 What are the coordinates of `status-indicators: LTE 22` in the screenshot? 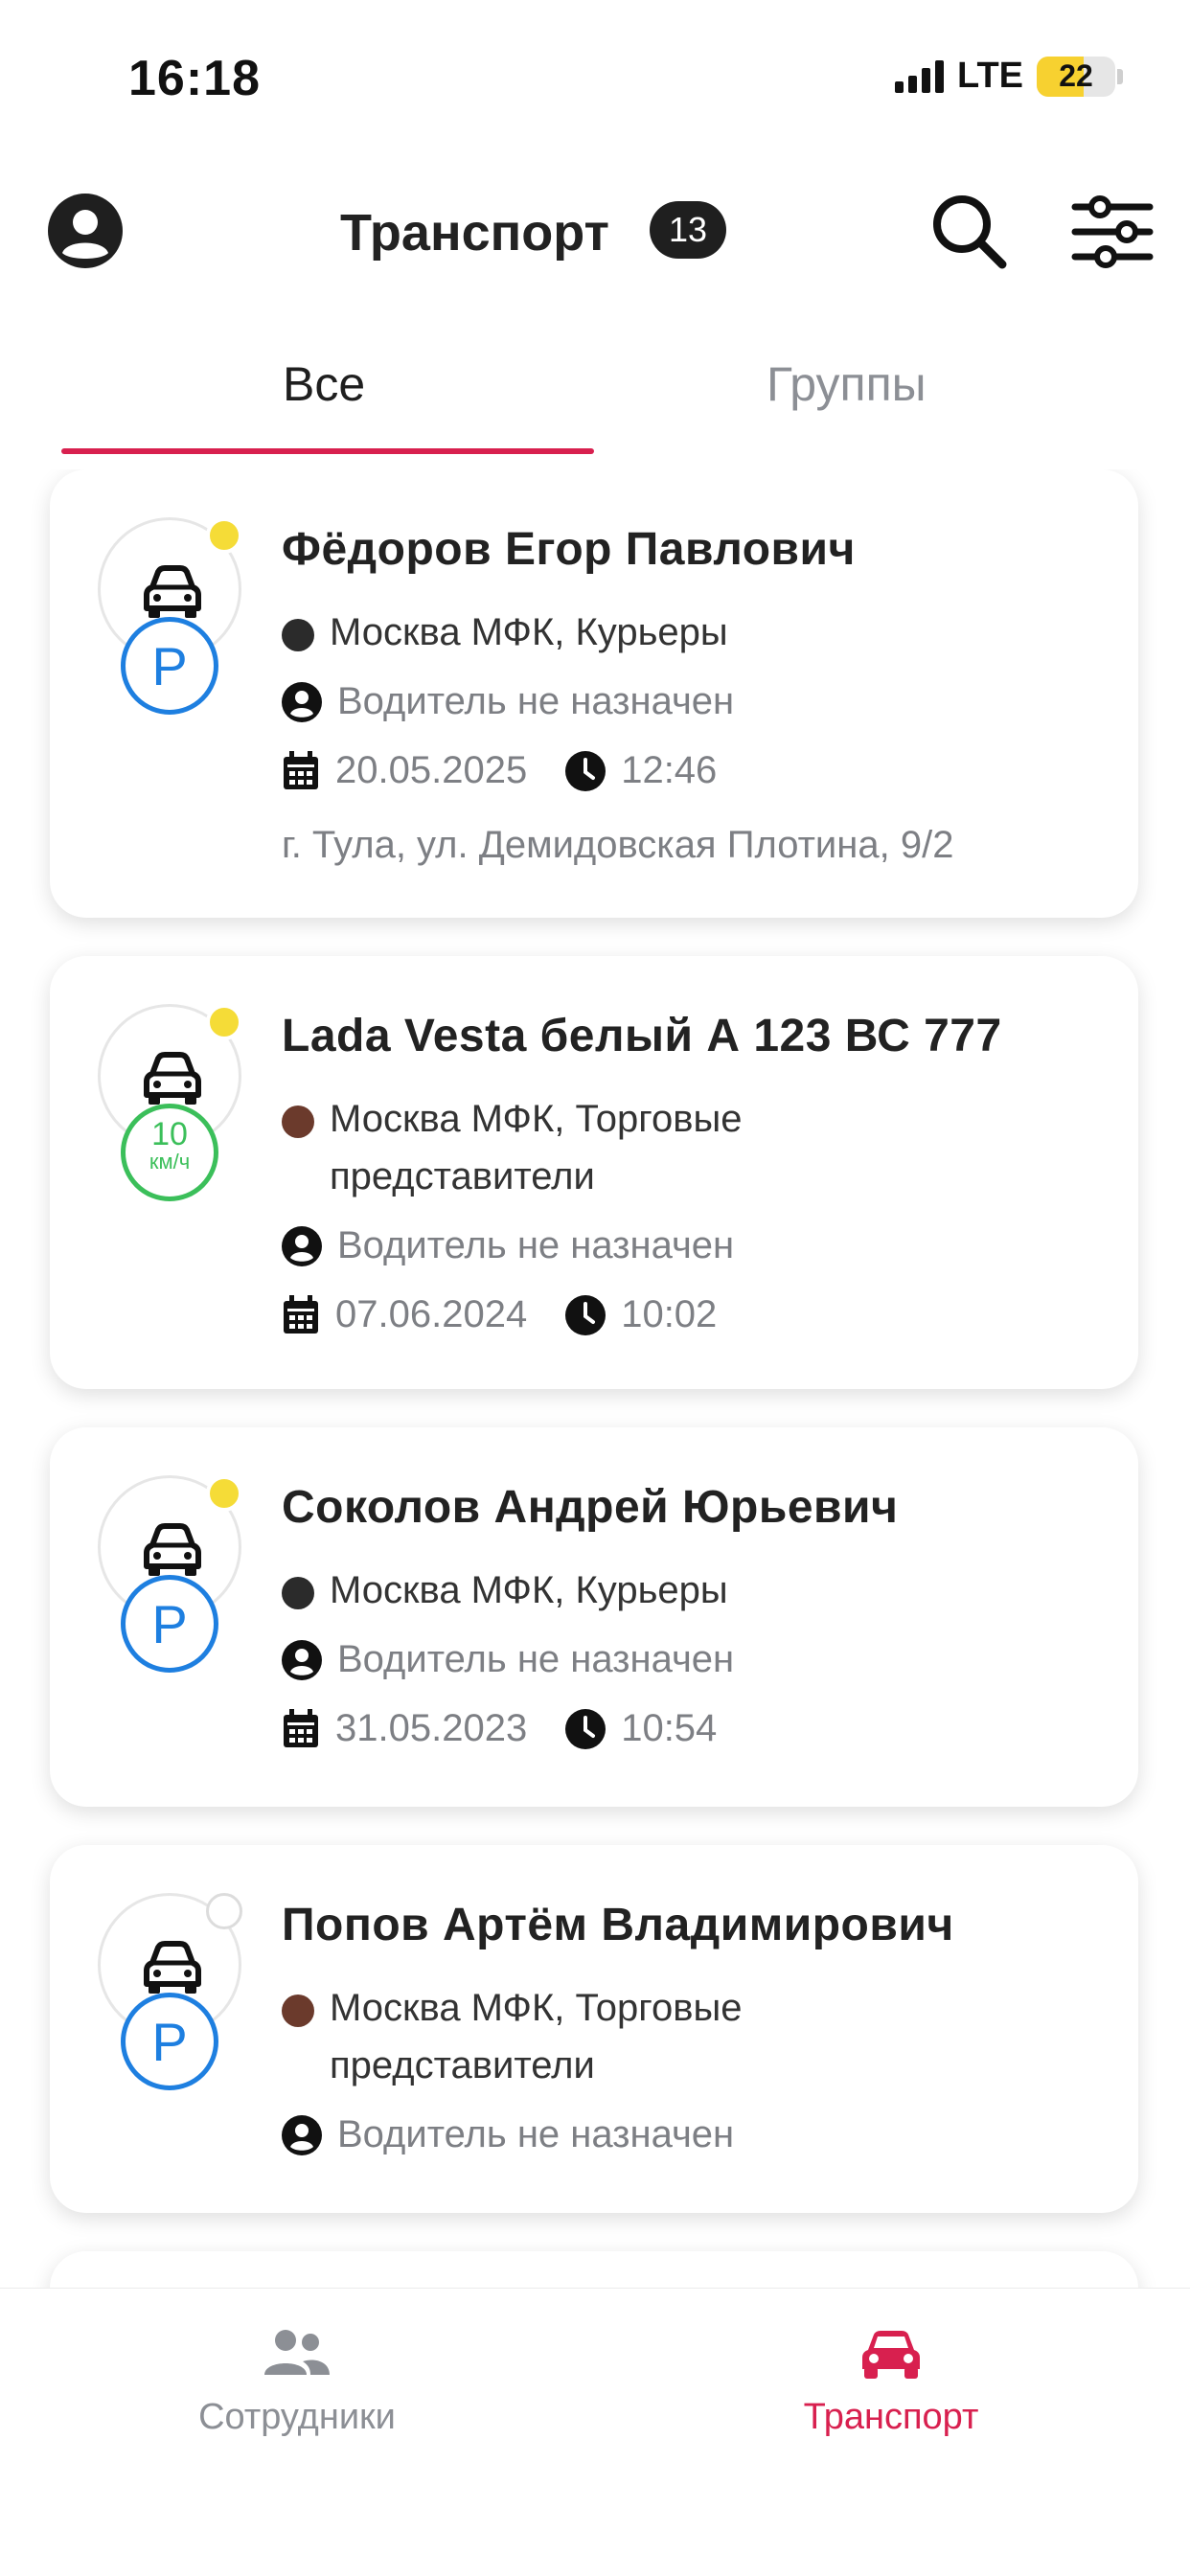 It's located at (1009, 76).